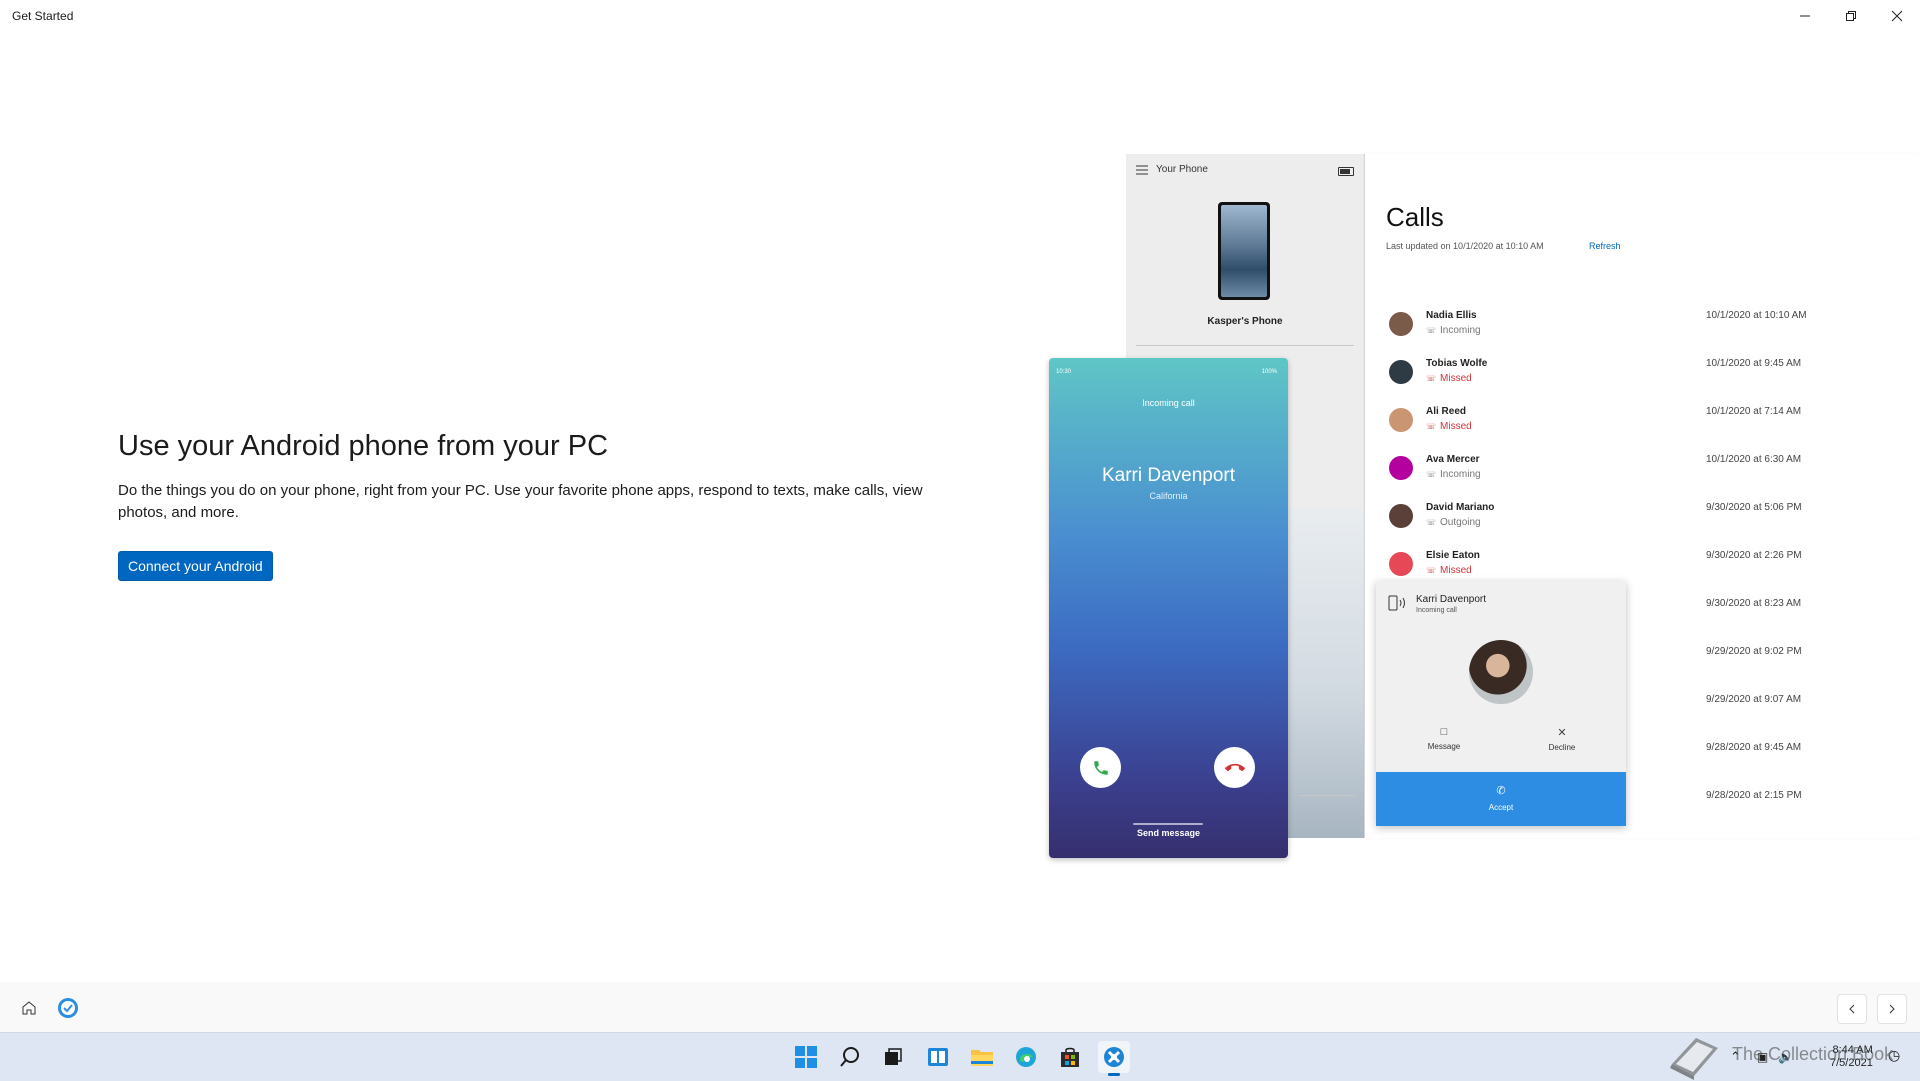 This screenshot has width=1920, height=1081. I want to click on call-status-label: Outgoing, so click(1460, 522).